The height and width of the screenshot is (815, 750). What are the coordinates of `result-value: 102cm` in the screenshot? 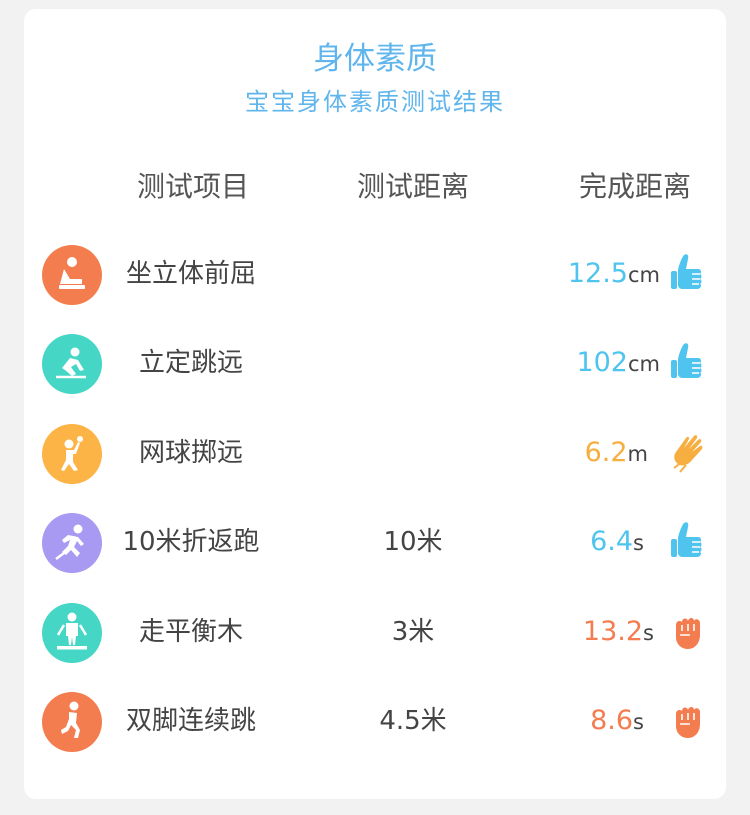 It's located at (618, 364).